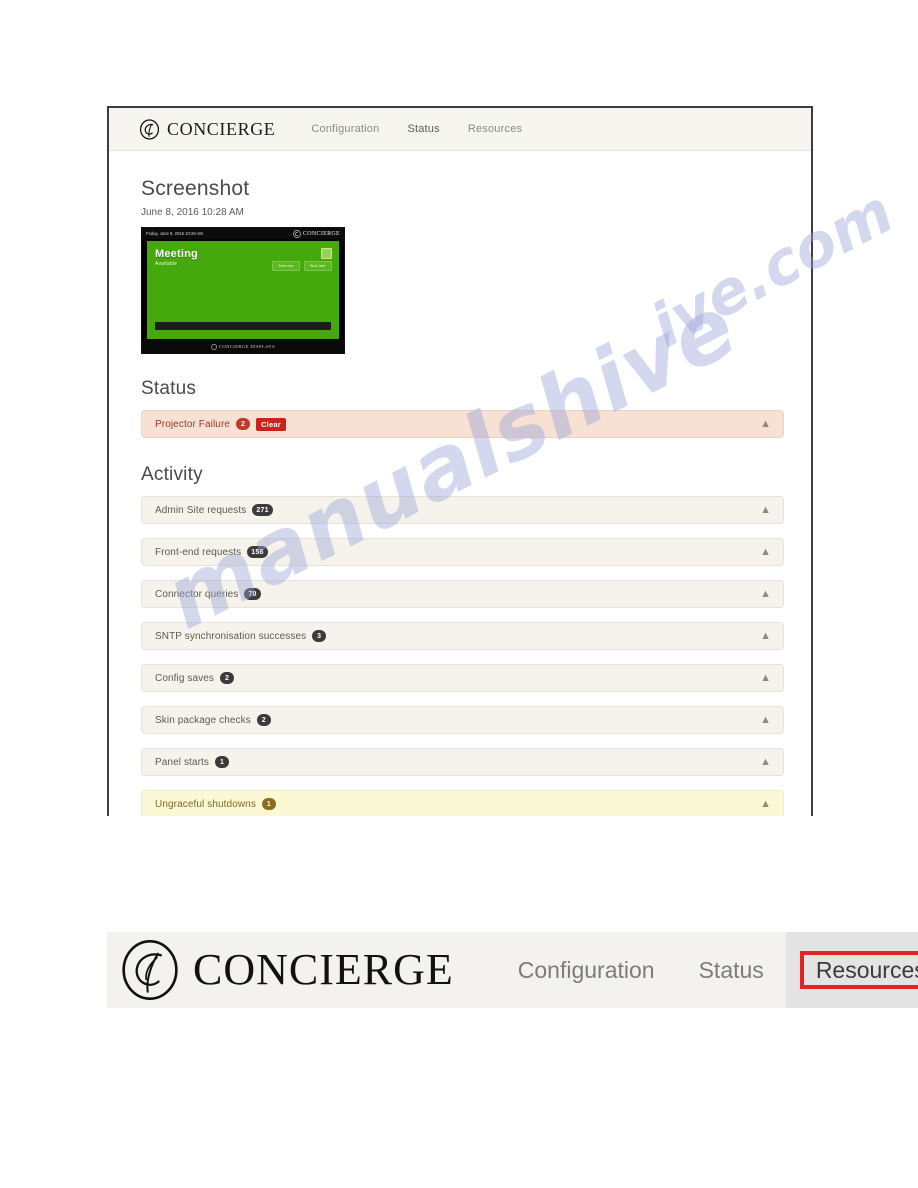  What do you see at coordinates (321, 233) in the screenshot?
I see `device-header-brand-word: CONCIERGE` at bounding box center [321, 233].